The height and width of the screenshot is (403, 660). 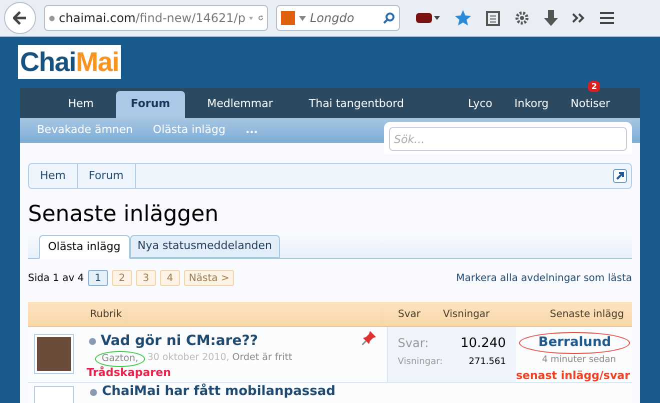 I want to click on nav-link: Lyco, so click(x=480, y=104).